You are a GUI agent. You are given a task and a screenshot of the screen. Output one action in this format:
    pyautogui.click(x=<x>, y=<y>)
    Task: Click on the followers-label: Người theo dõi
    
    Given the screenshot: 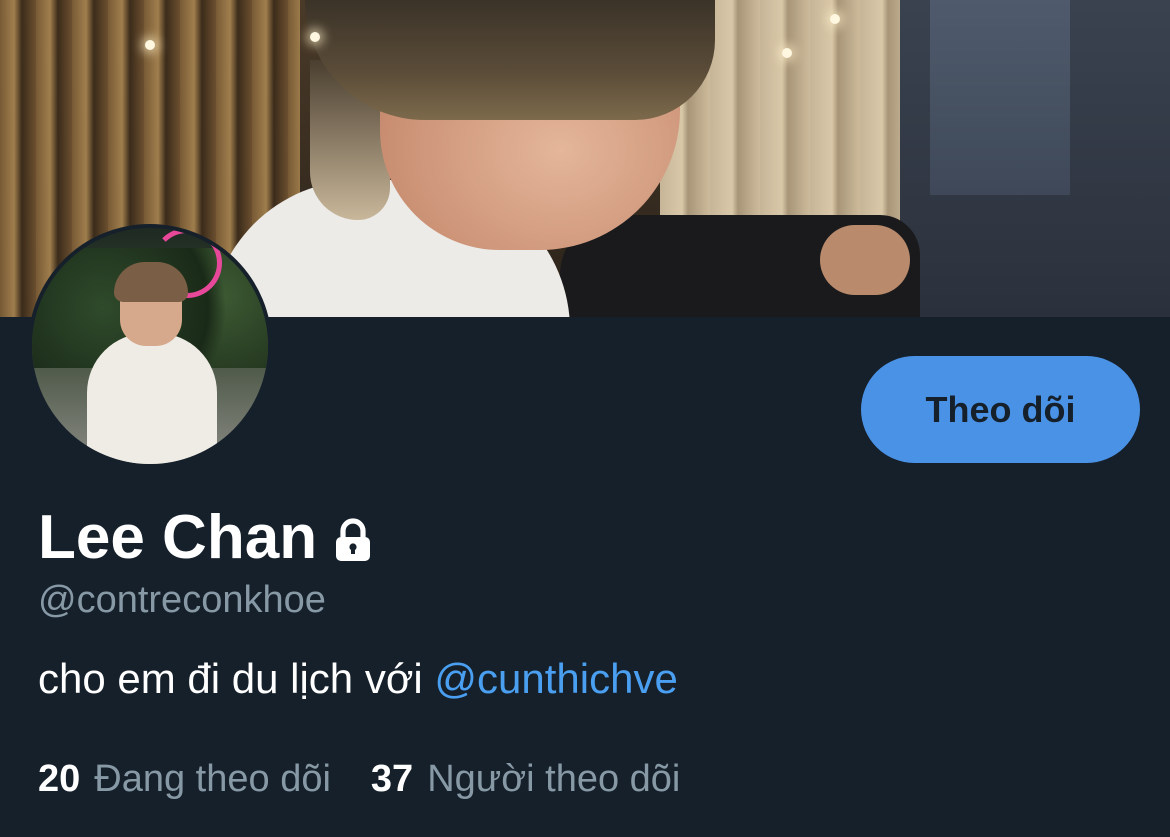 What is the action you would take?
    pyautogui.click(x=554, y=779)
    